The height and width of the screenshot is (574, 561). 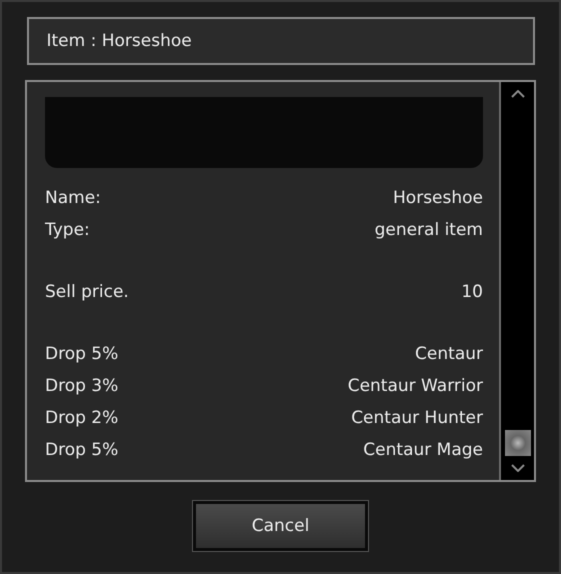 I want to click on field-label: Drop 2%, so click(x=81, y=418).